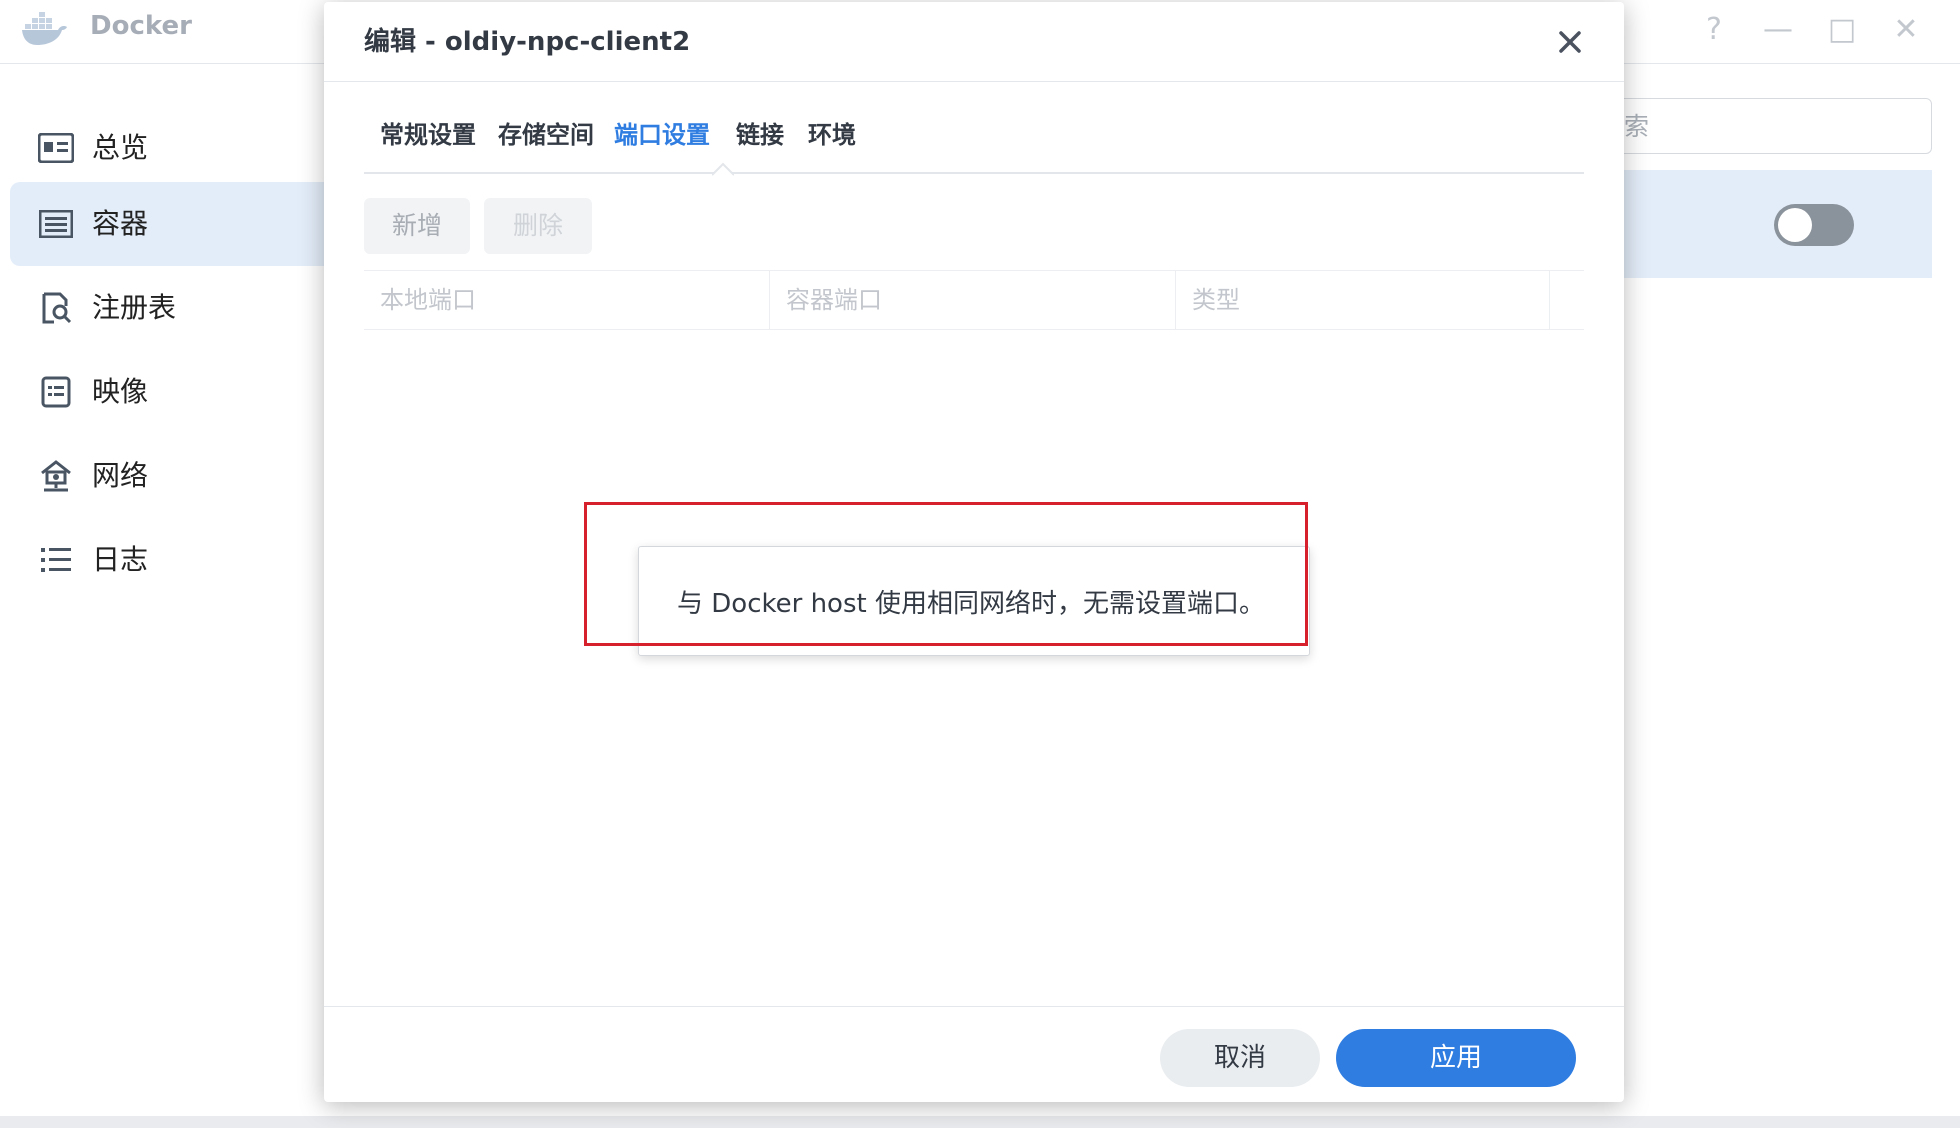 The height and width of the screenshot is (1128, 1960). What do you see at coordinates (1778, 30) in the screenshot?
I see `minimize-icon: —` at bounding box center [1778, 30].